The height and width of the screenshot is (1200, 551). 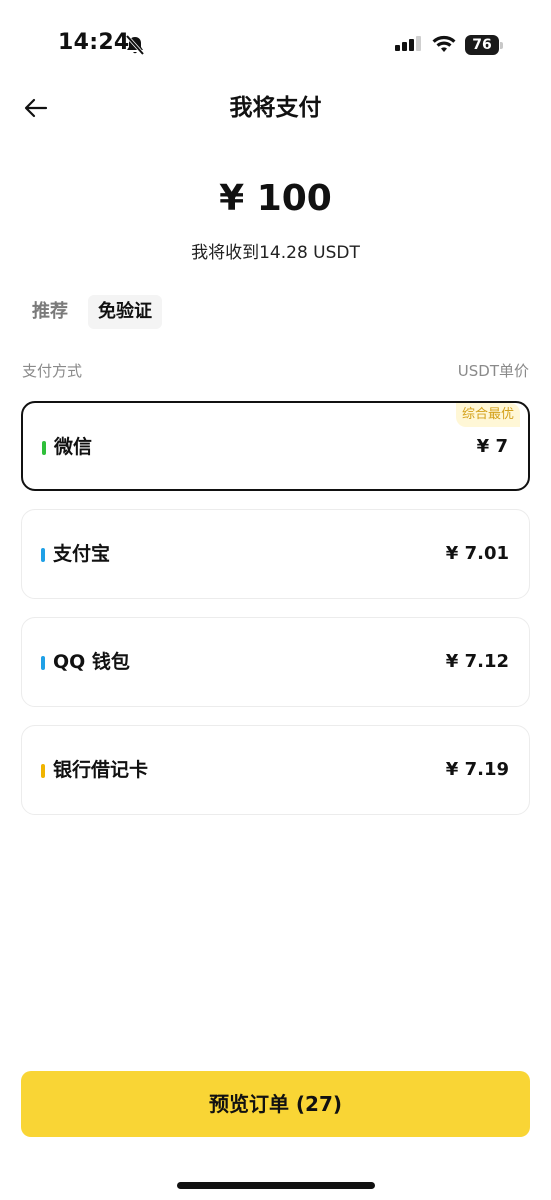 I want to click on bell-slash-icon, so click(x=135, y=45).